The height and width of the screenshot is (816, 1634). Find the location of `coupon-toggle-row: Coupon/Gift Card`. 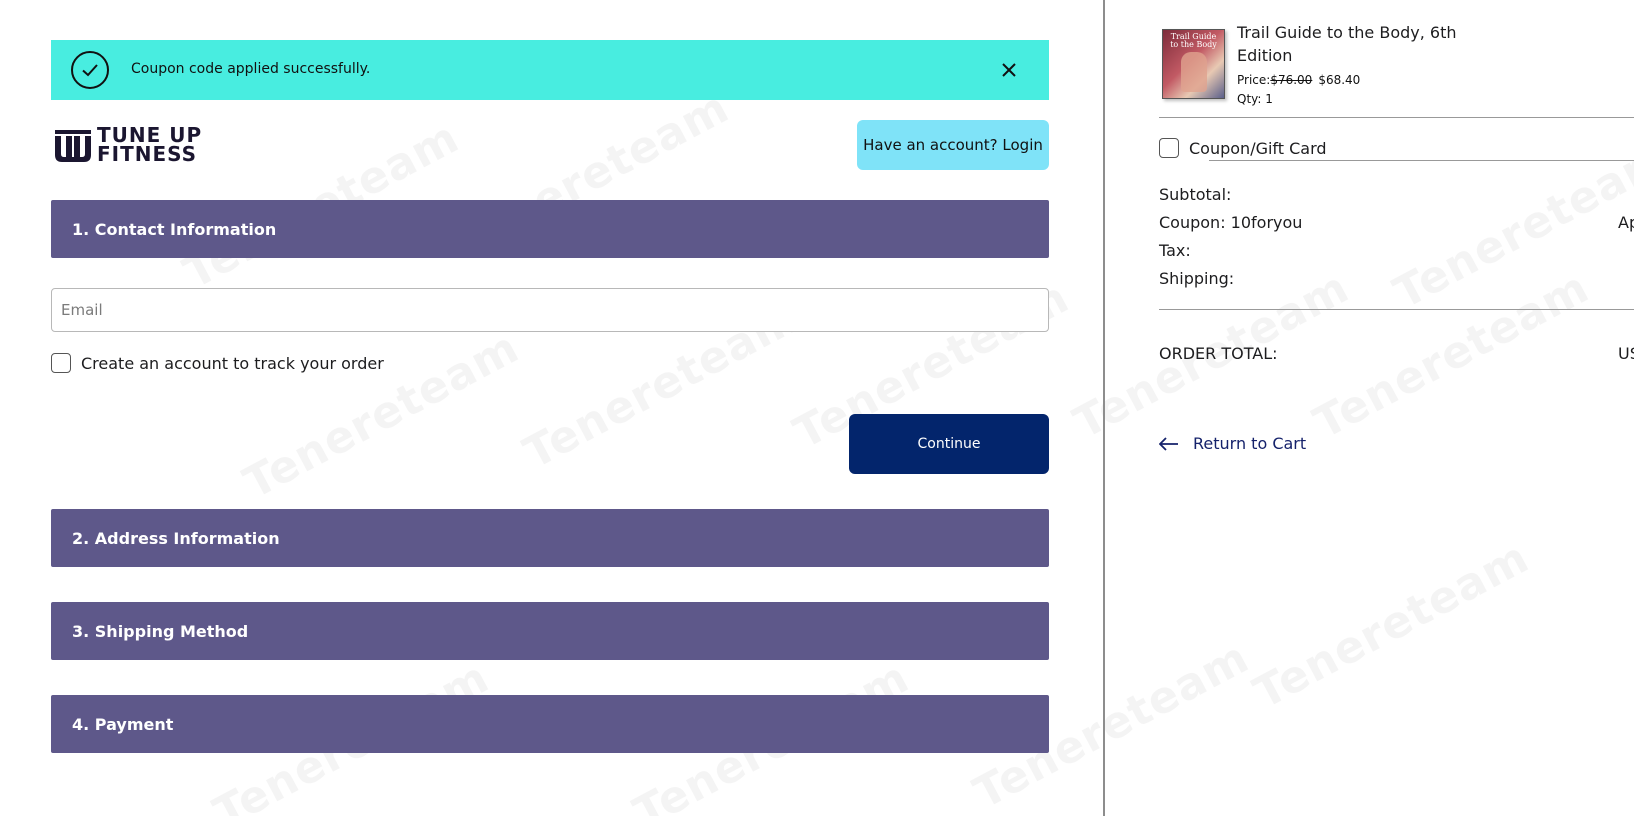

coupon-toggle-row: Coupon/Gift Card is located at coordinates (1243, 148).